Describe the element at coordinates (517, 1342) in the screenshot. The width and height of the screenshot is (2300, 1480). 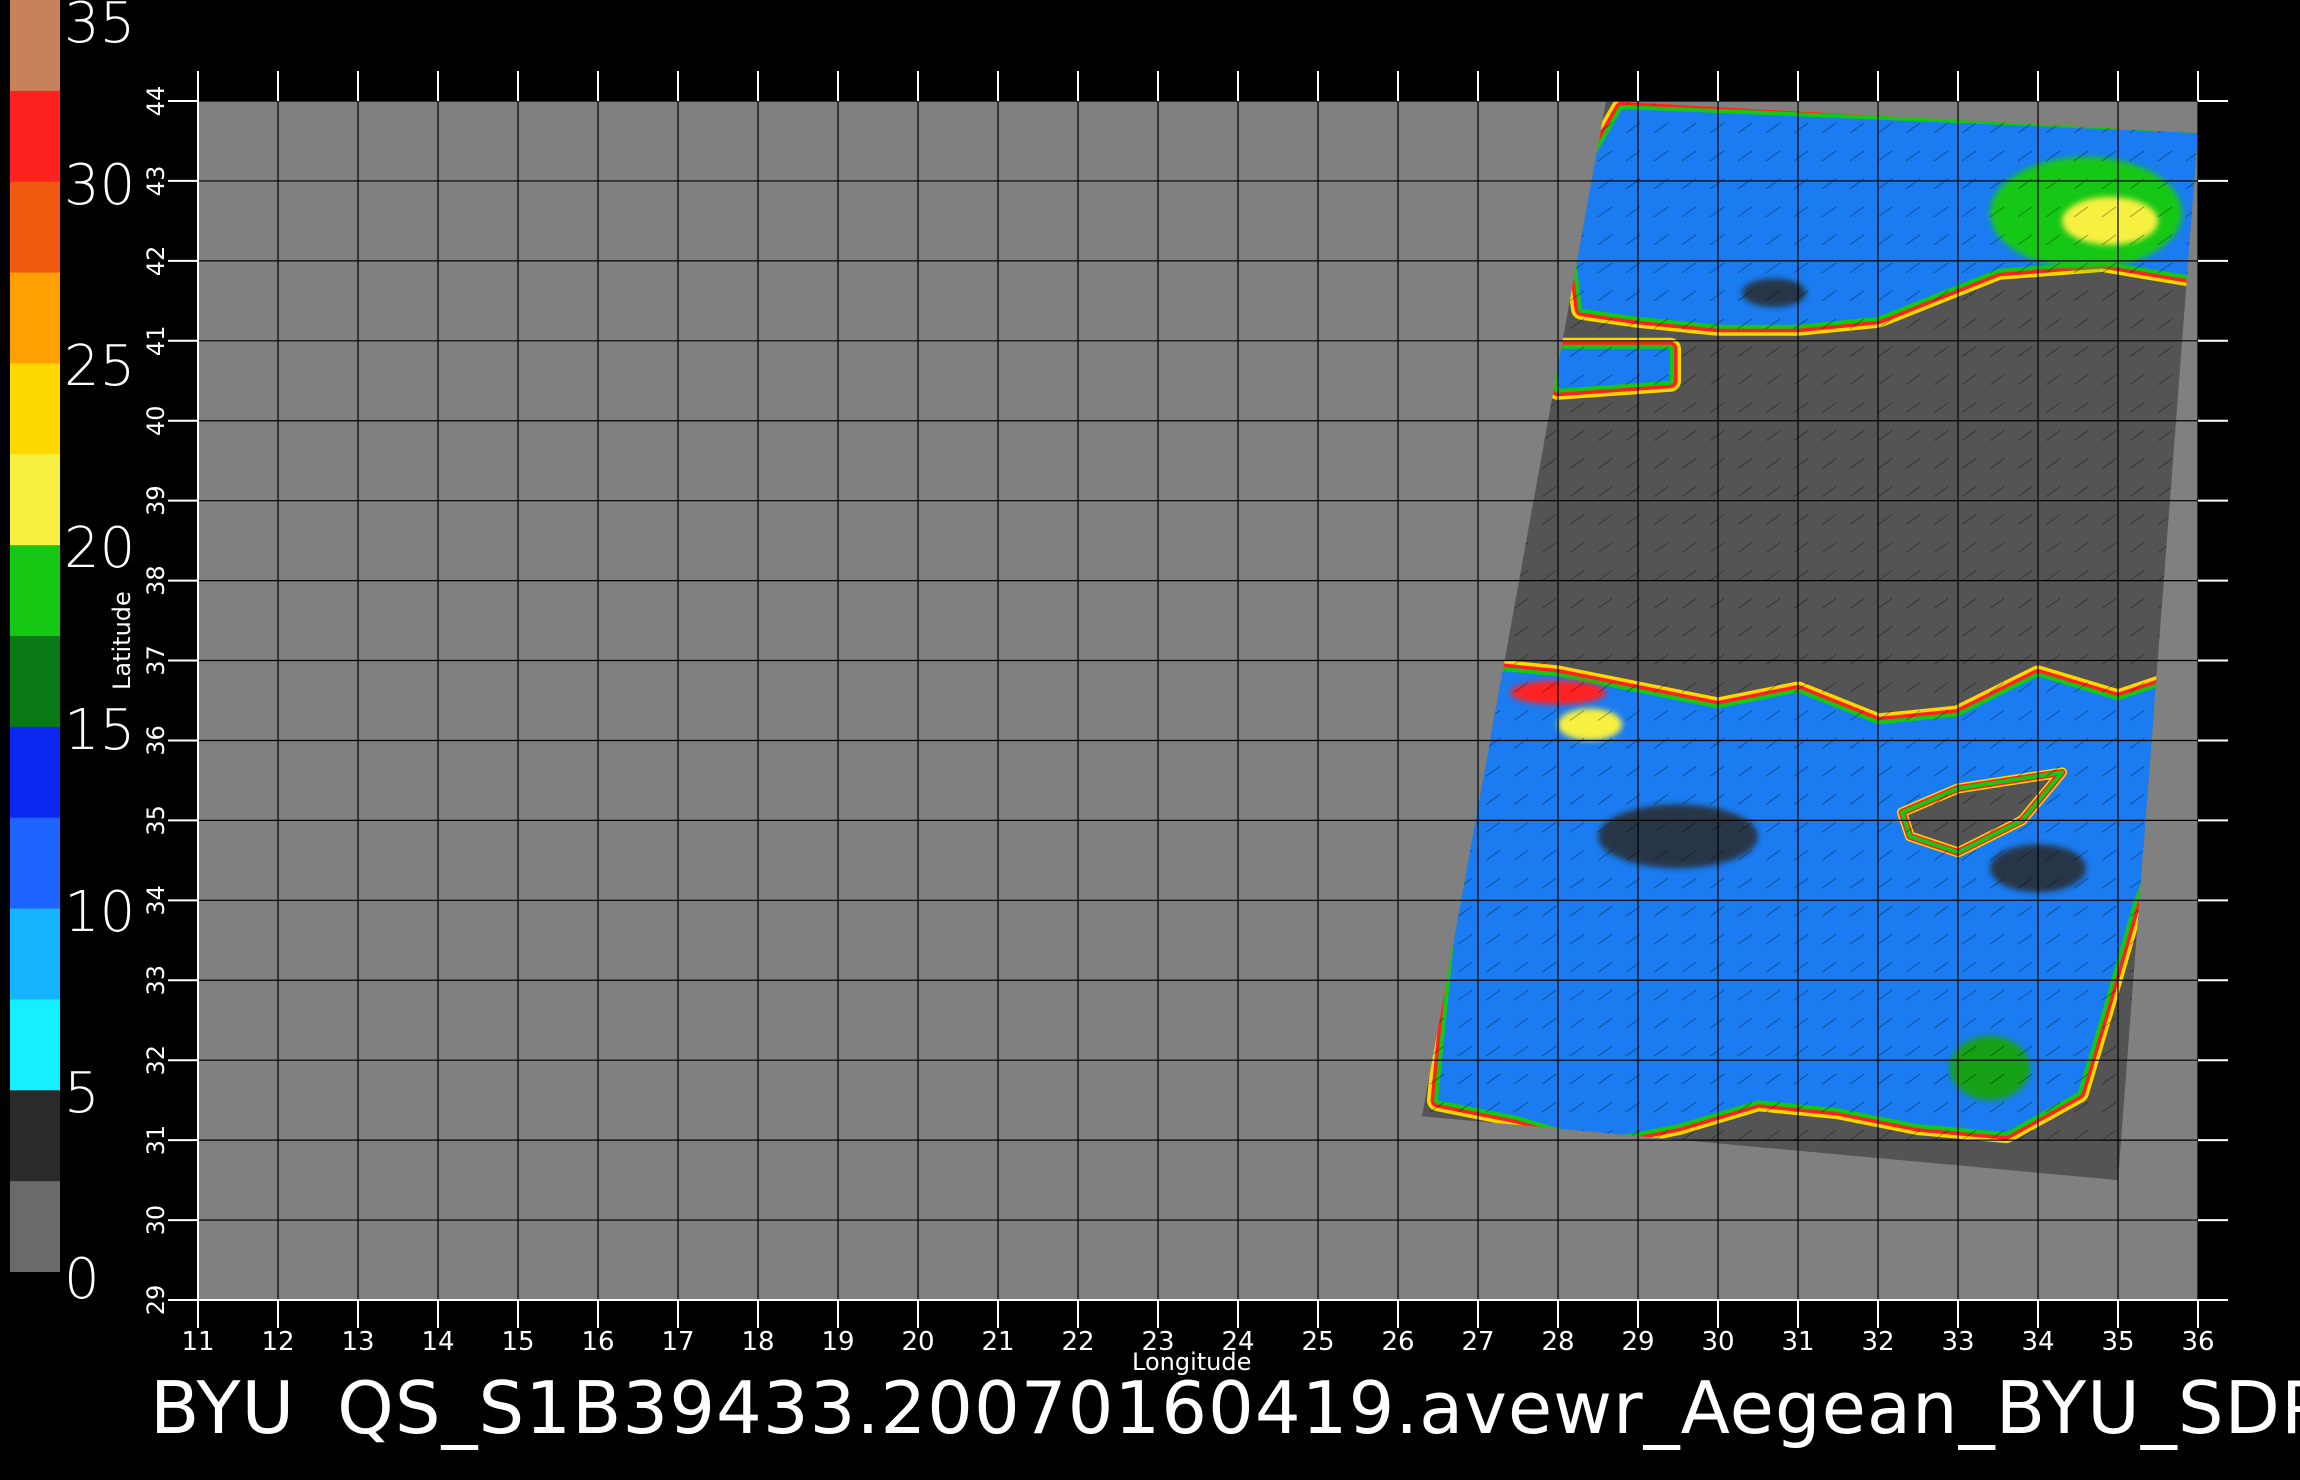
I see `x-tick-label: 15` at that location.